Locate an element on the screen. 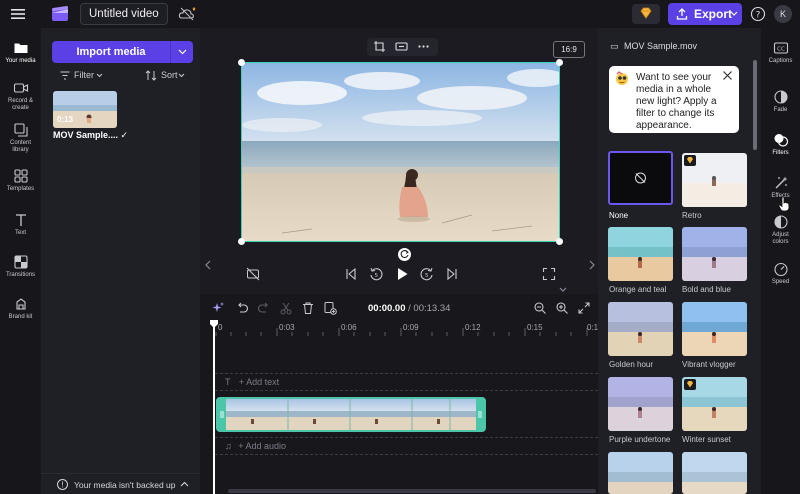  text-track: T + Add text is located at coordinates (406, 382).